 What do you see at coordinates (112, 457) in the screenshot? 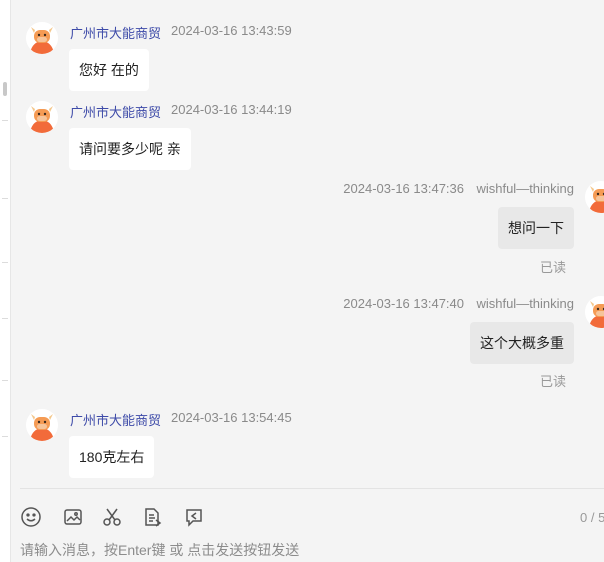
I see `message-bubble: 180克左右` at bounding box center [112, 457].